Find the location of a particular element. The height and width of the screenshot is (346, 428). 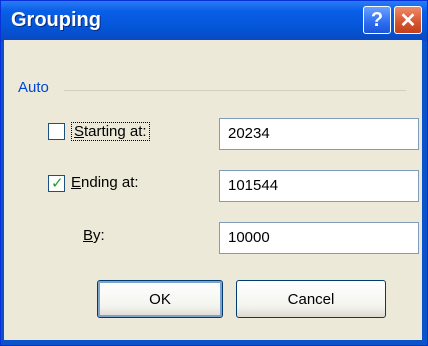

starting-at-label: Starting at: is located at coordinates (110, 131).